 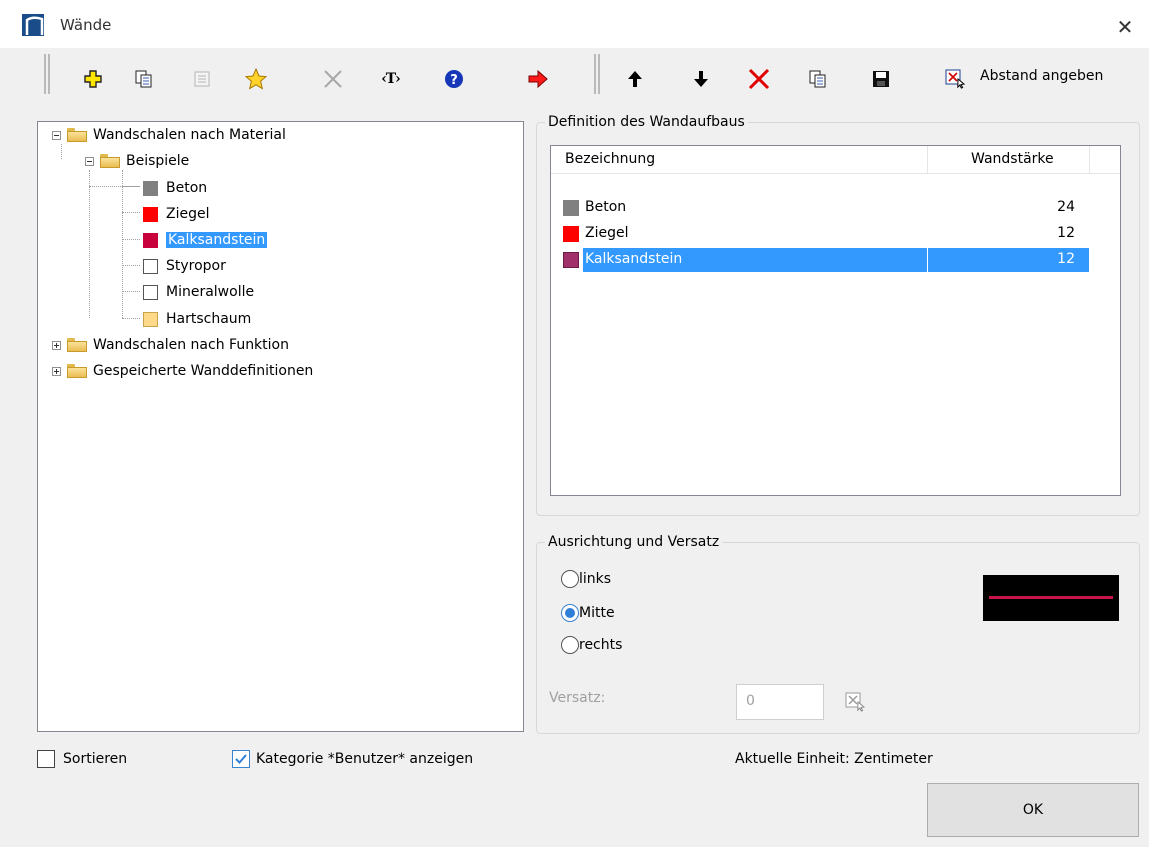 I want to click on tree-node-beispiele: Beispiele, so click(x=137, y=161).